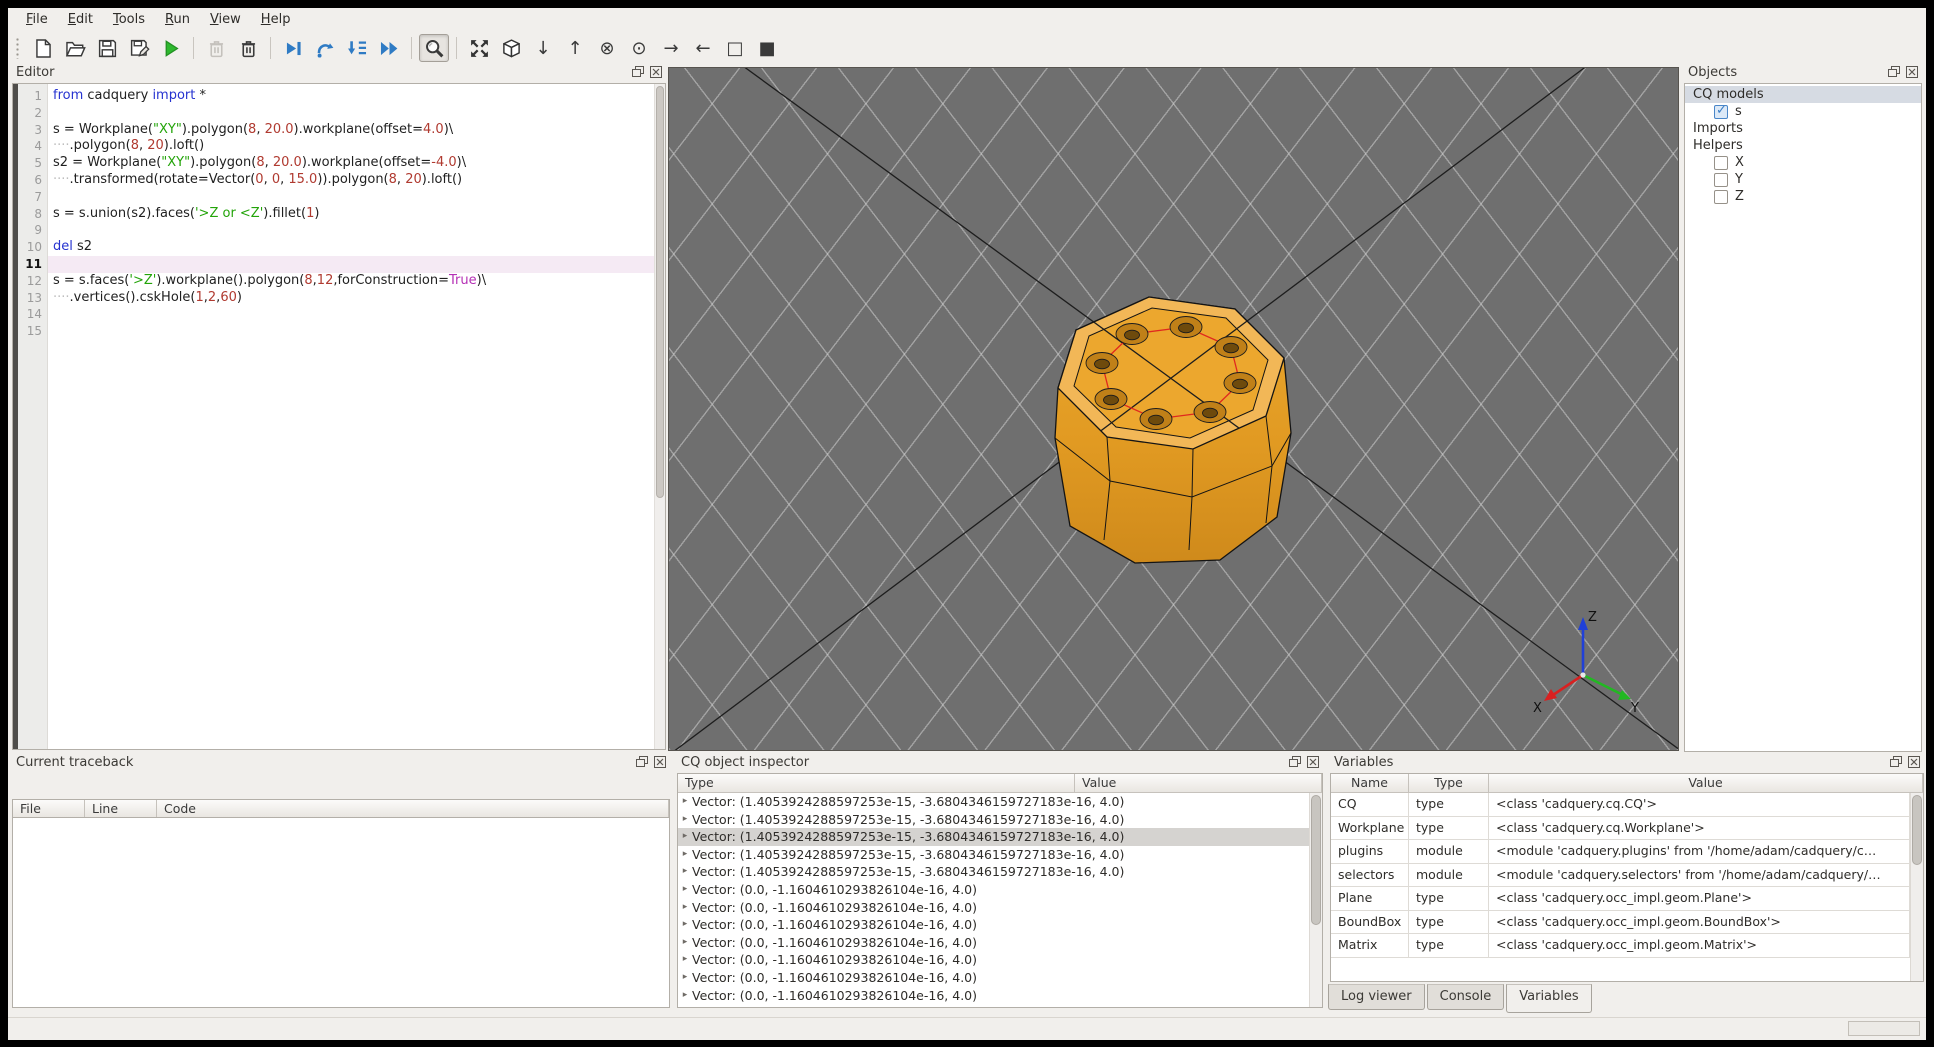  What do you see at coordinates (1803, 94) in the screenshot?
I see `tree-group-cq-models: CQ models` at bounding box center [1803, 94].